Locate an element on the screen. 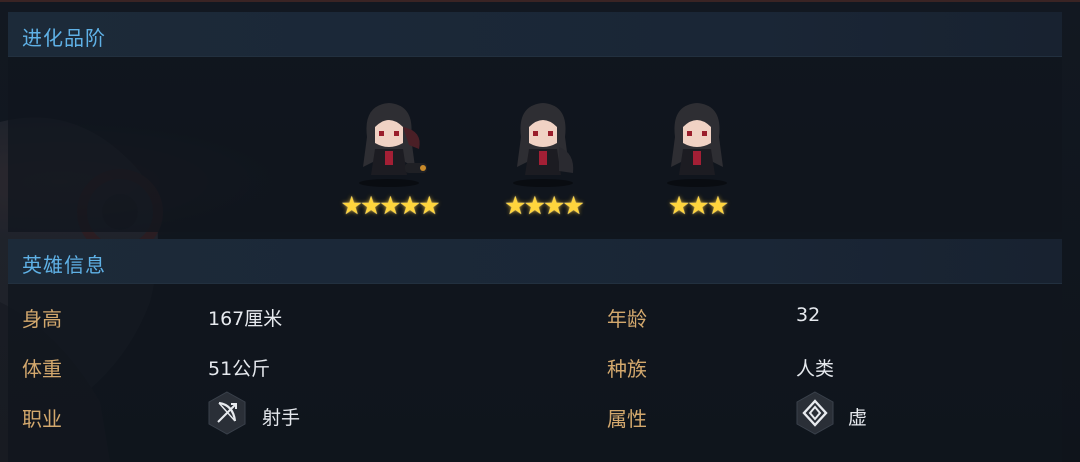  age-value: 32 is located at coordinates (808, 315).